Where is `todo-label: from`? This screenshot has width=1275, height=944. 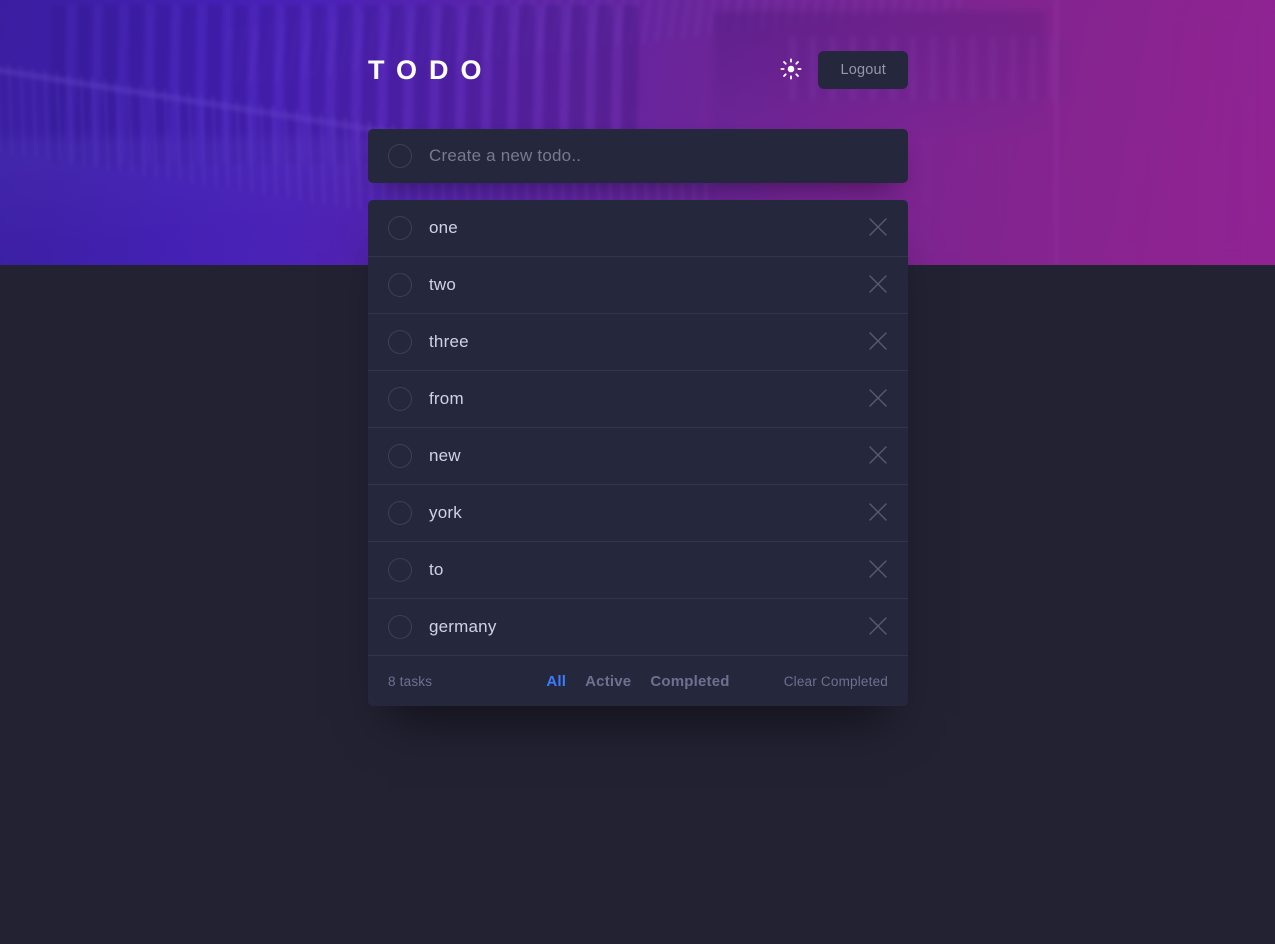 todo-label: from is located at coordinates (446, 398).